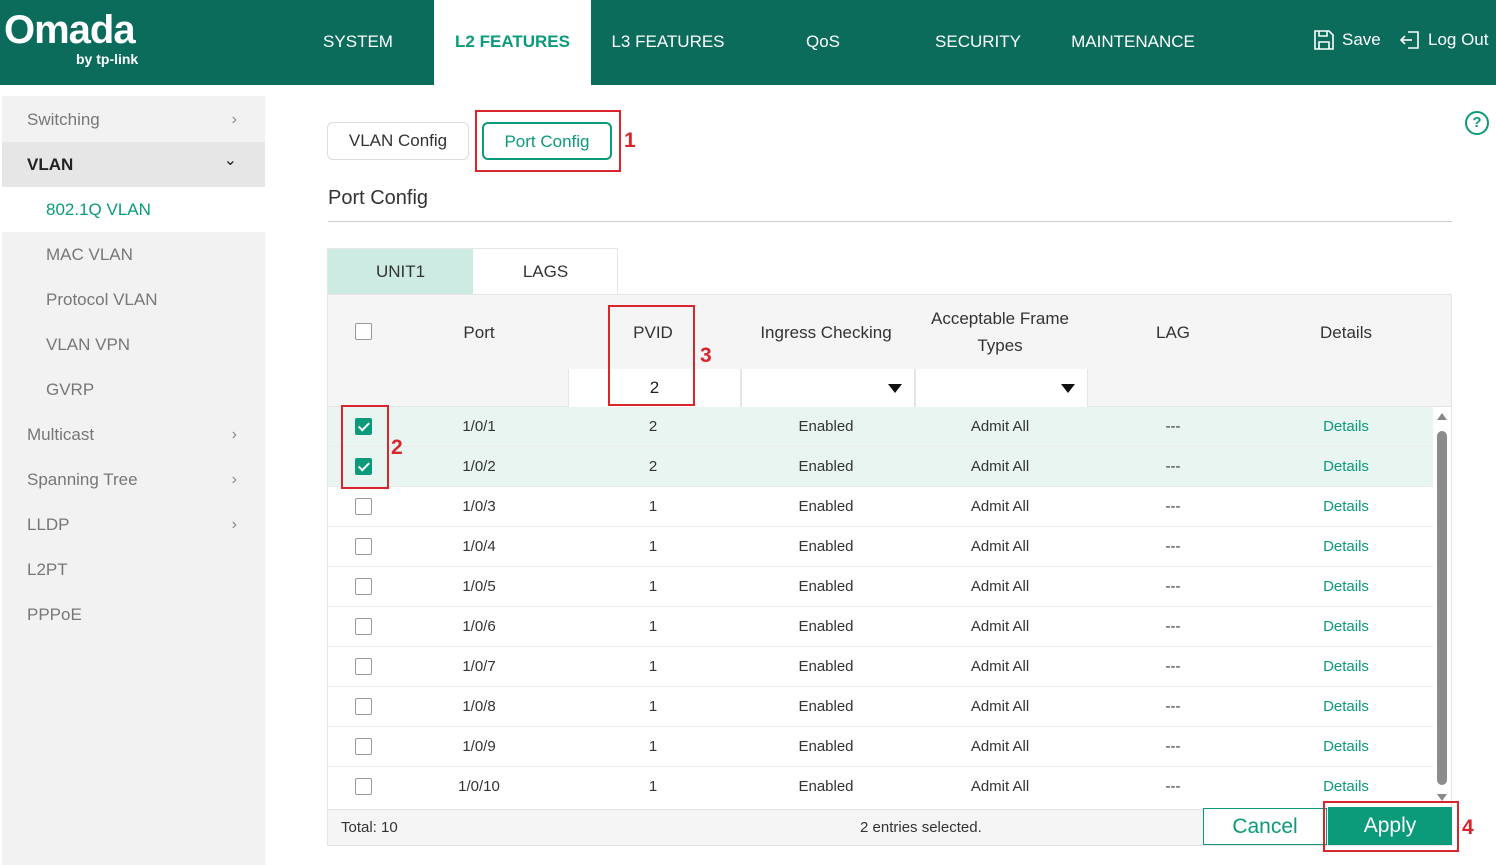  Describe the element at coordinates (133, 344) in the screenshot. I see `sidebar-item-vlan-vpn: VLAN VPN` at that location.